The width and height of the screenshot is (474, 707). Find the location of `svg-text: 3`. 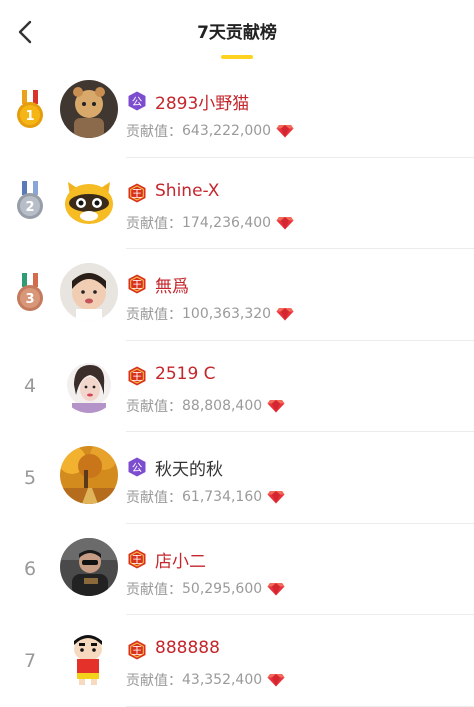

svg-text: 3 is located at coordinates (29, 299).